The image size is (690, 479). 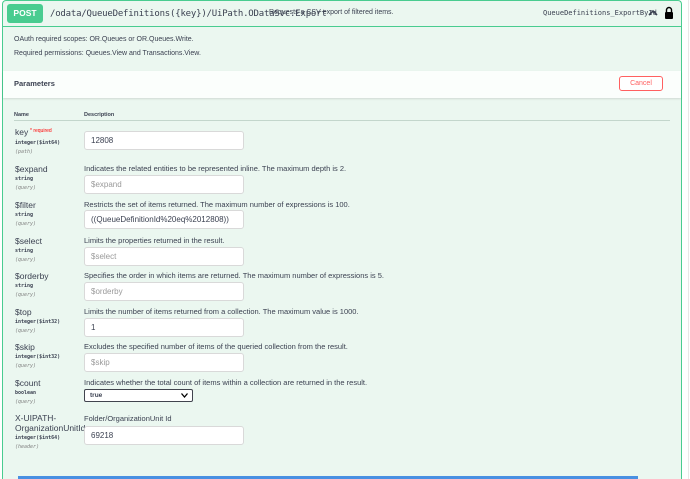 I want to click on param-location: (path), so click(x=24, y=152).